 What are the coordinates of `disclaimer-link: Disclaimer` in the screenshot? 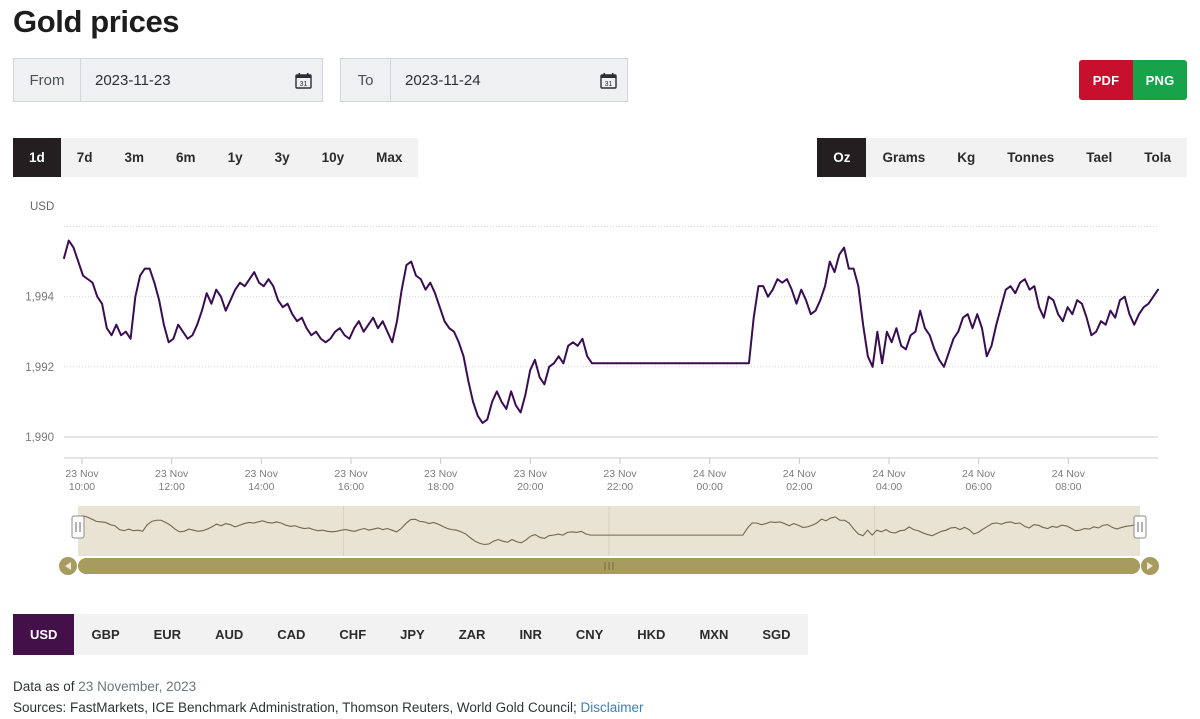 It's located at (611, 707).